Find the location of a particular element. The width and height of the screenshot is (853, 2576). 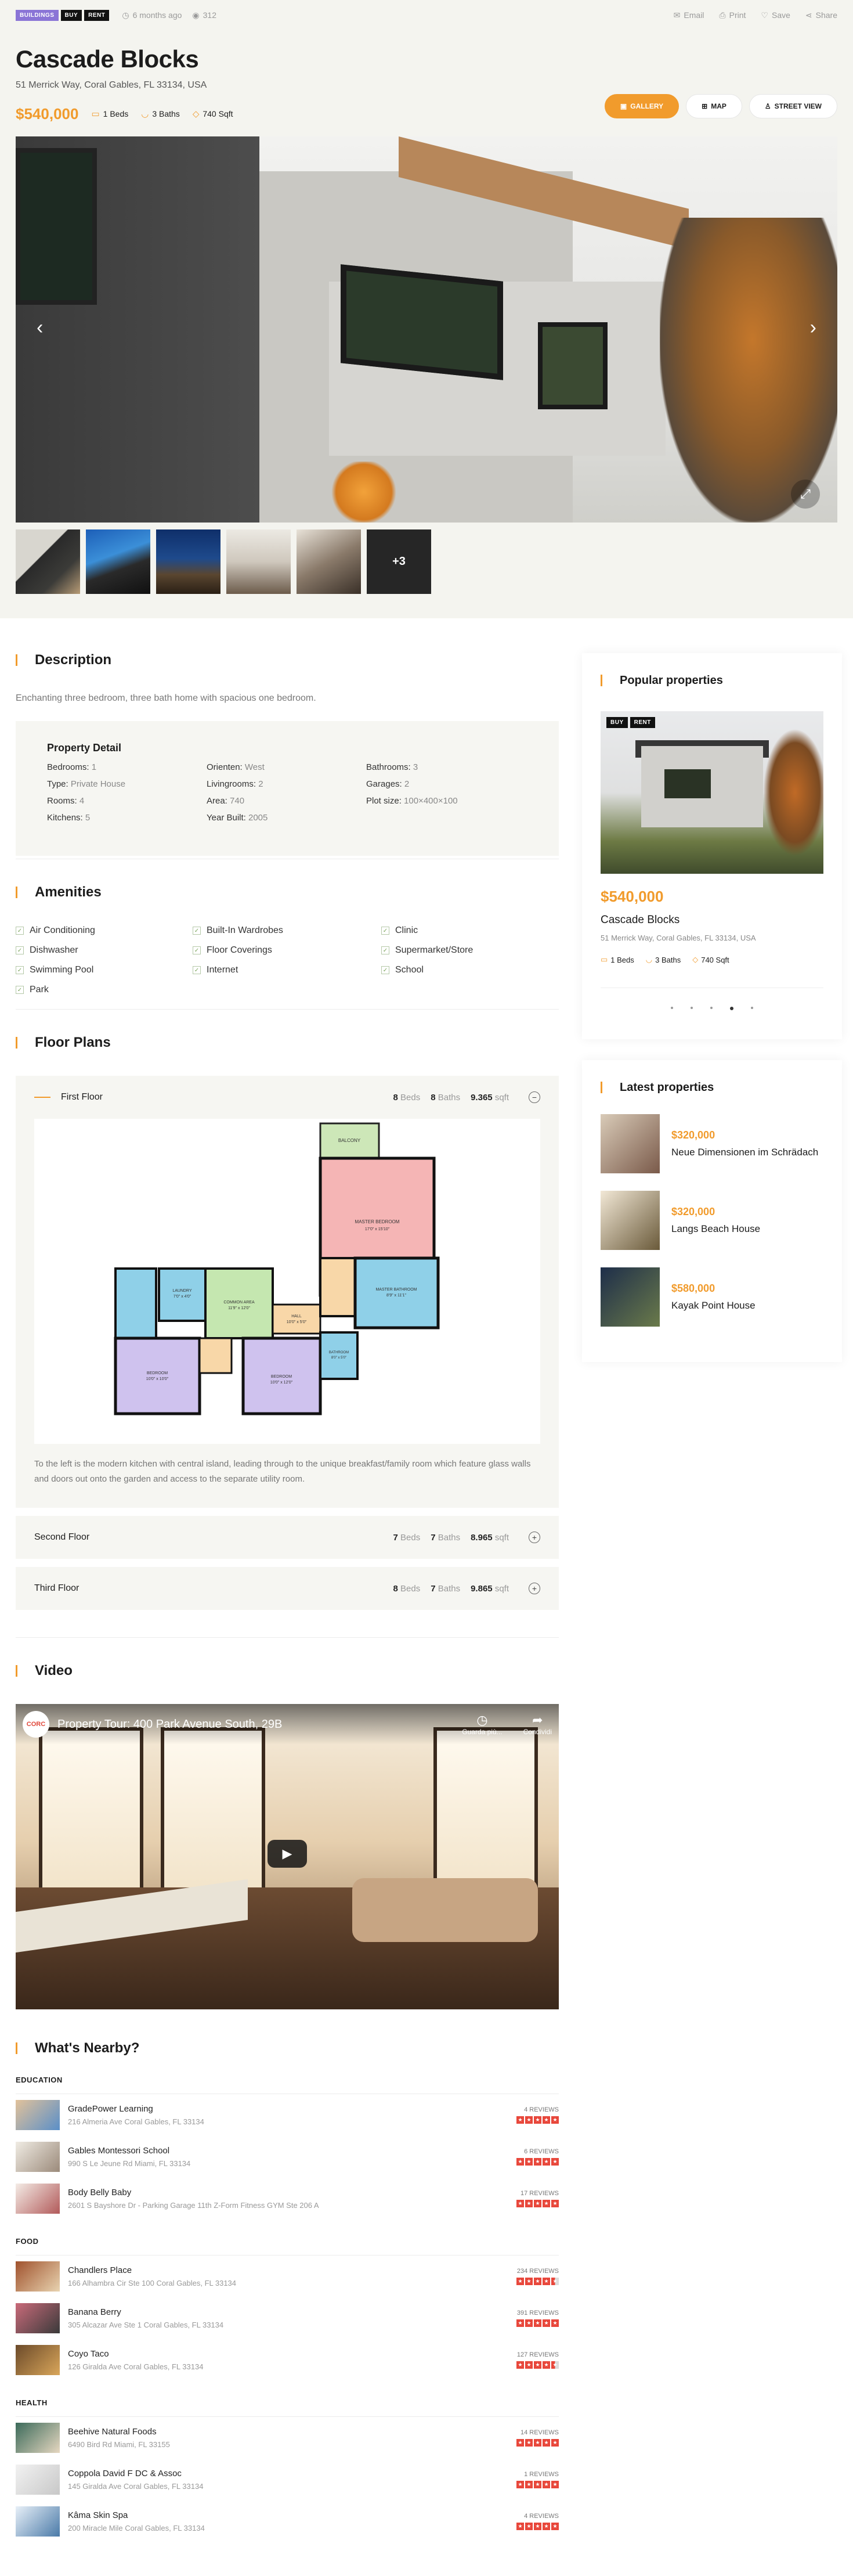

popular-name: Cascade Blocks is located at coordinates (712, 920).